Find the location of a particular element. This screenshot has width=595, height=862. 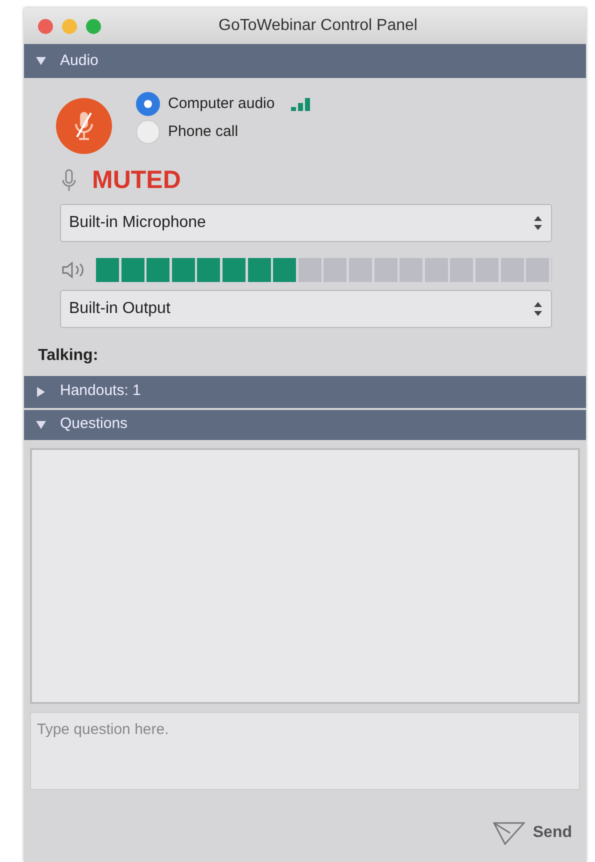

signal-icon is located at coordinates (300, 104).